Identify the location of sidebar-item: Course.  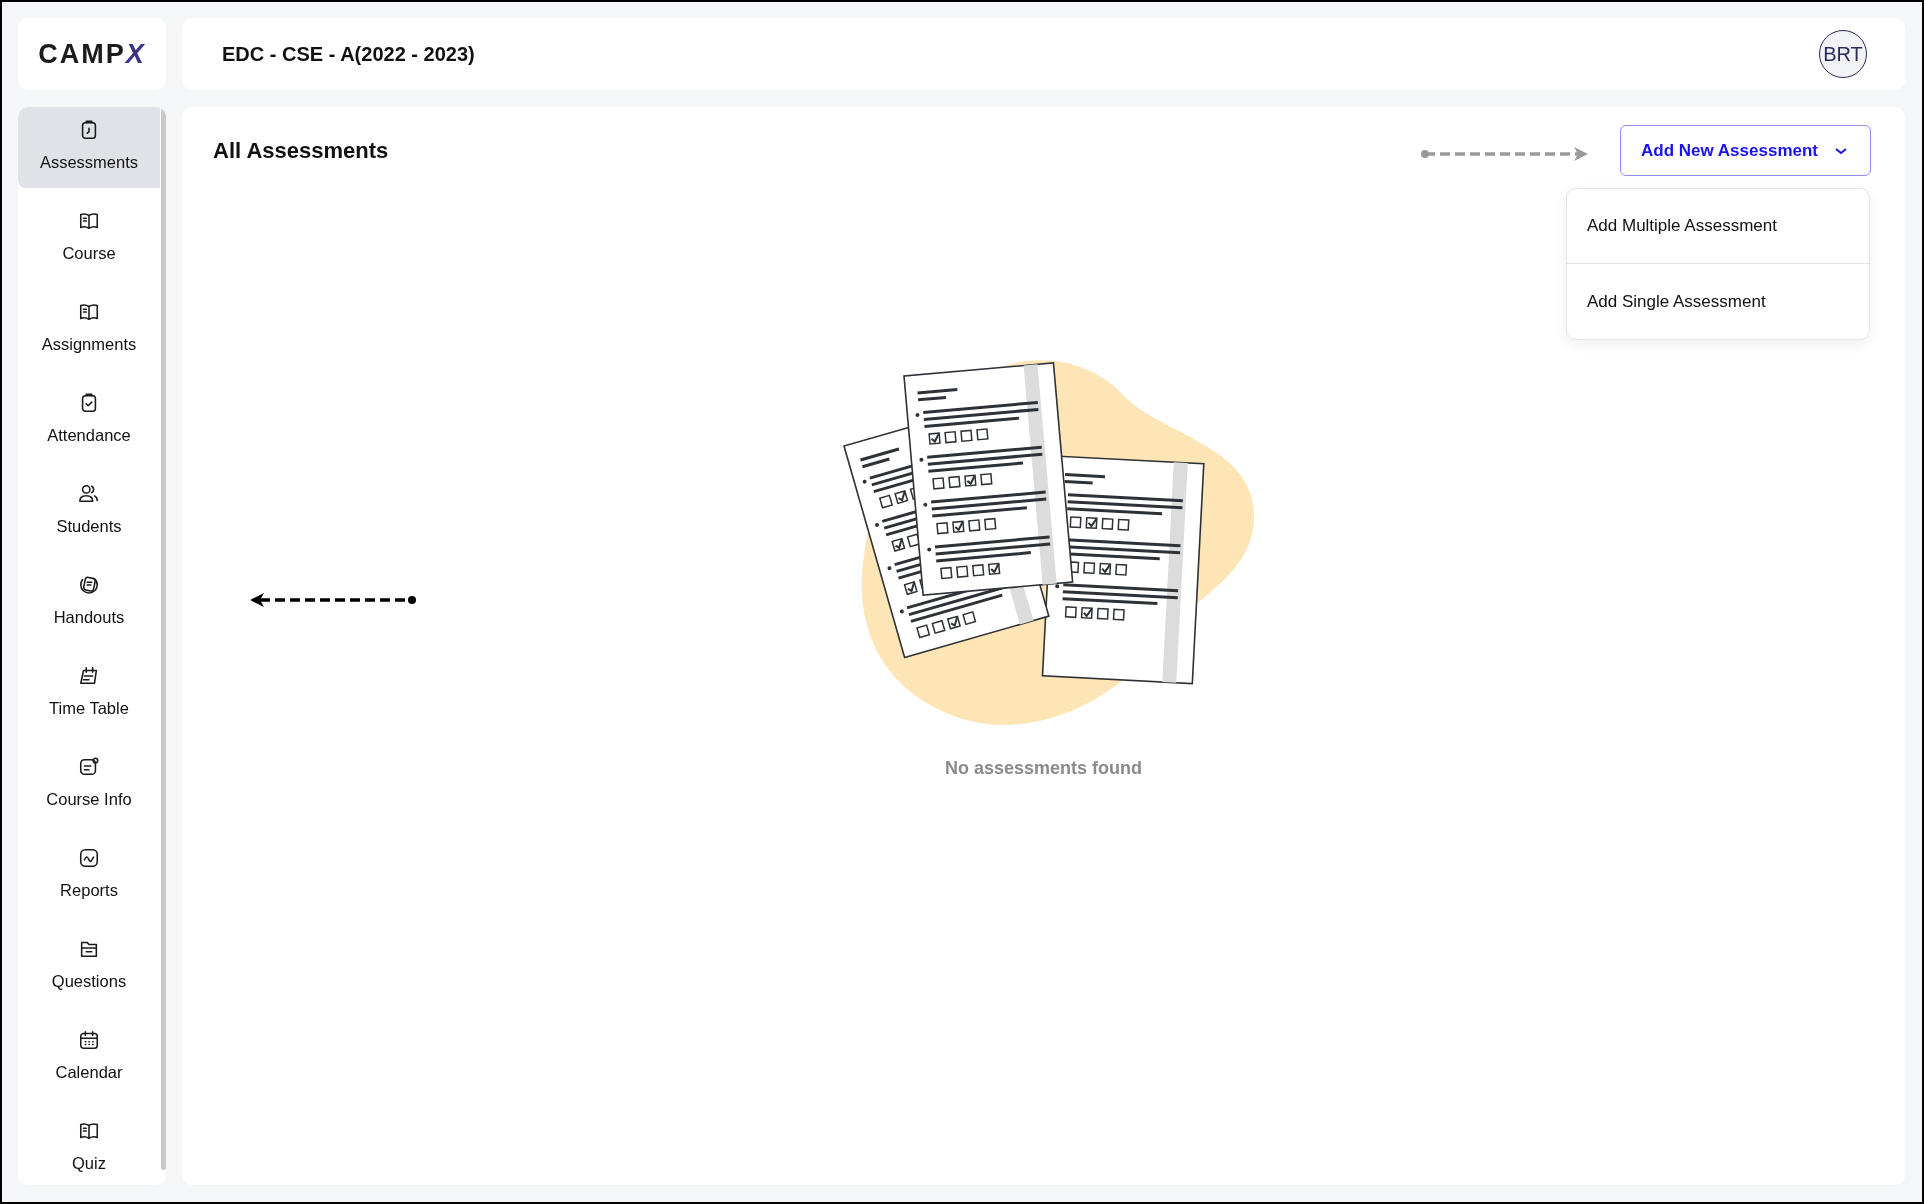
(89, 238).